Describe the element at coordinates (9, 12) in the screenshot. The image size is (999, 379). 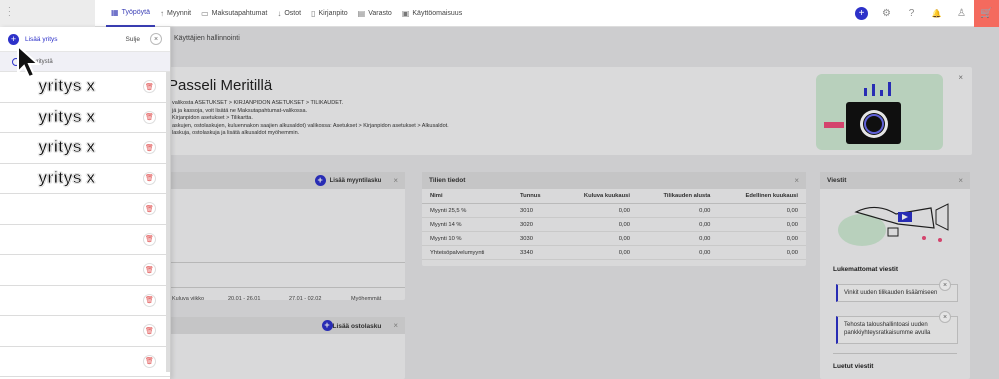
I see `menu-dots-icon: · · ·` at that location.